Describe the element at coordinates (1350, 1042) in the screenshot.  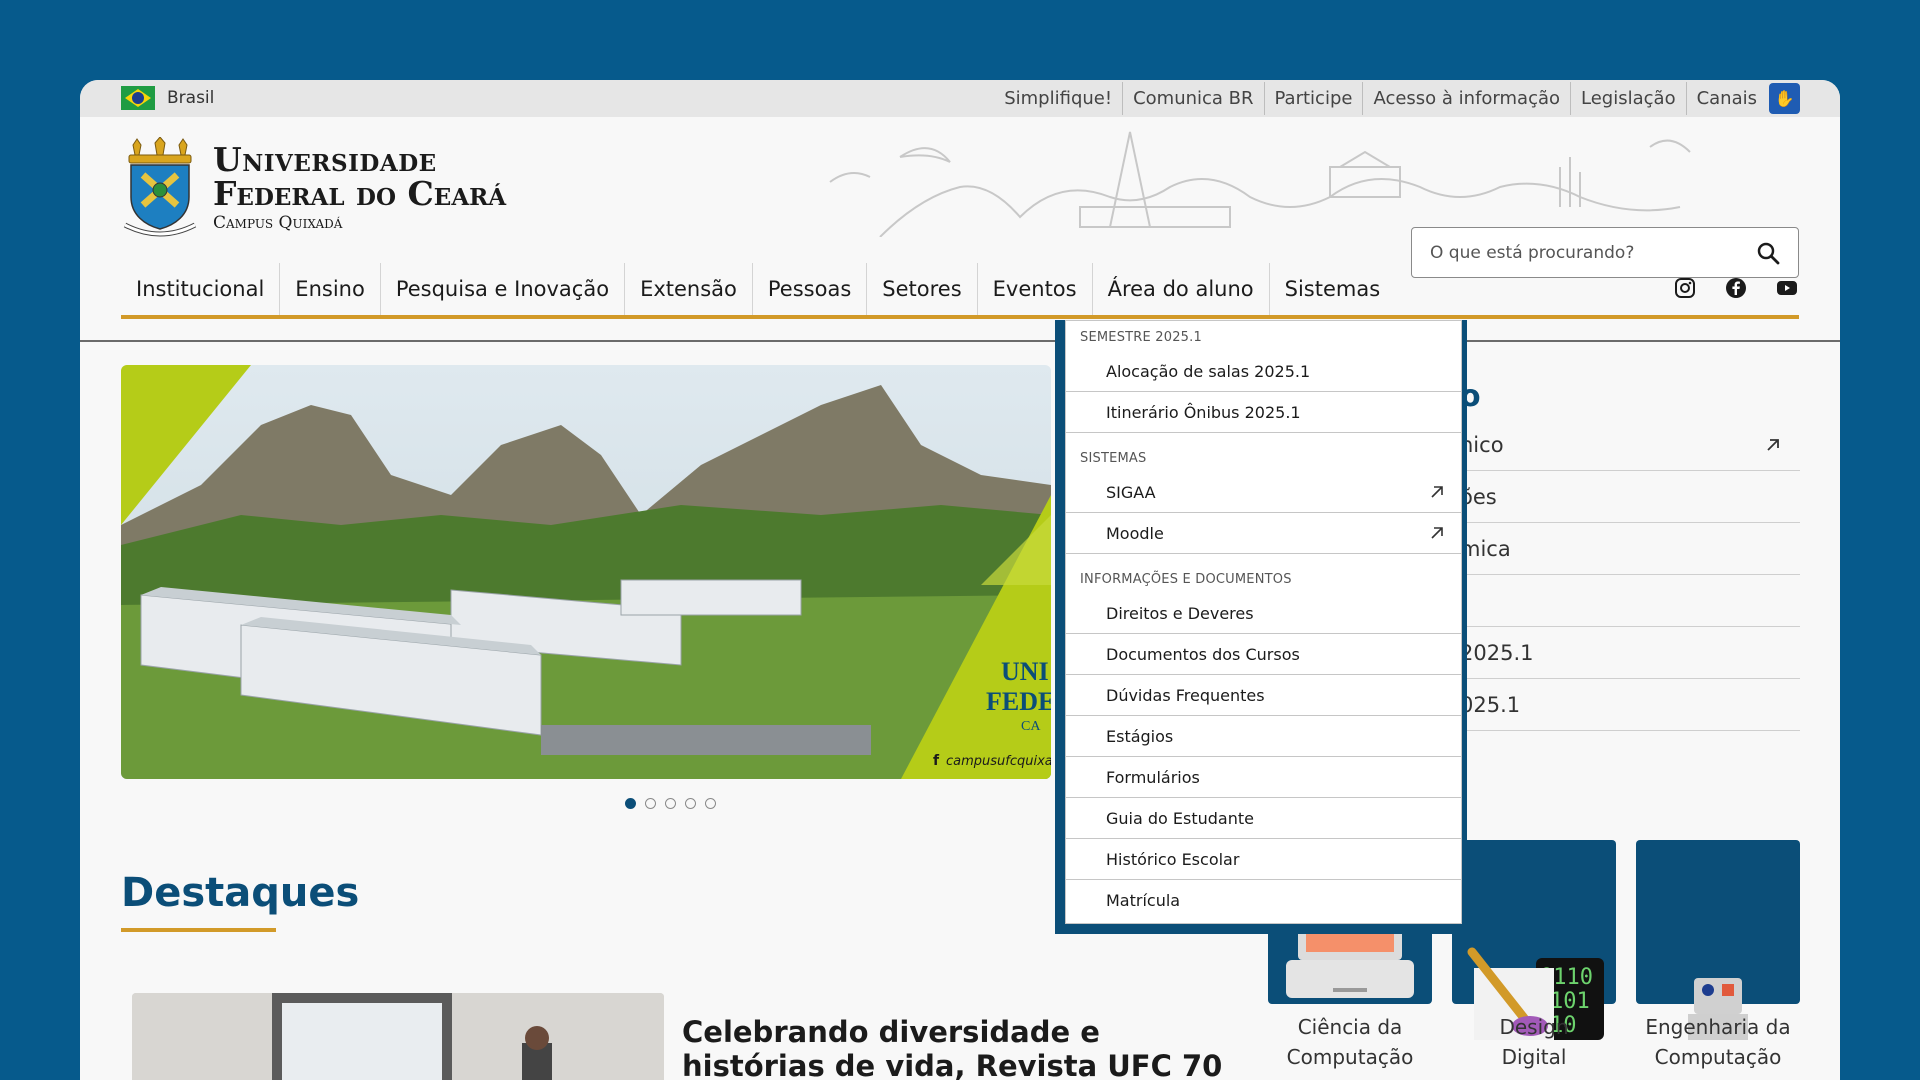
I see `course-label: Ciência da Computação` at that location.